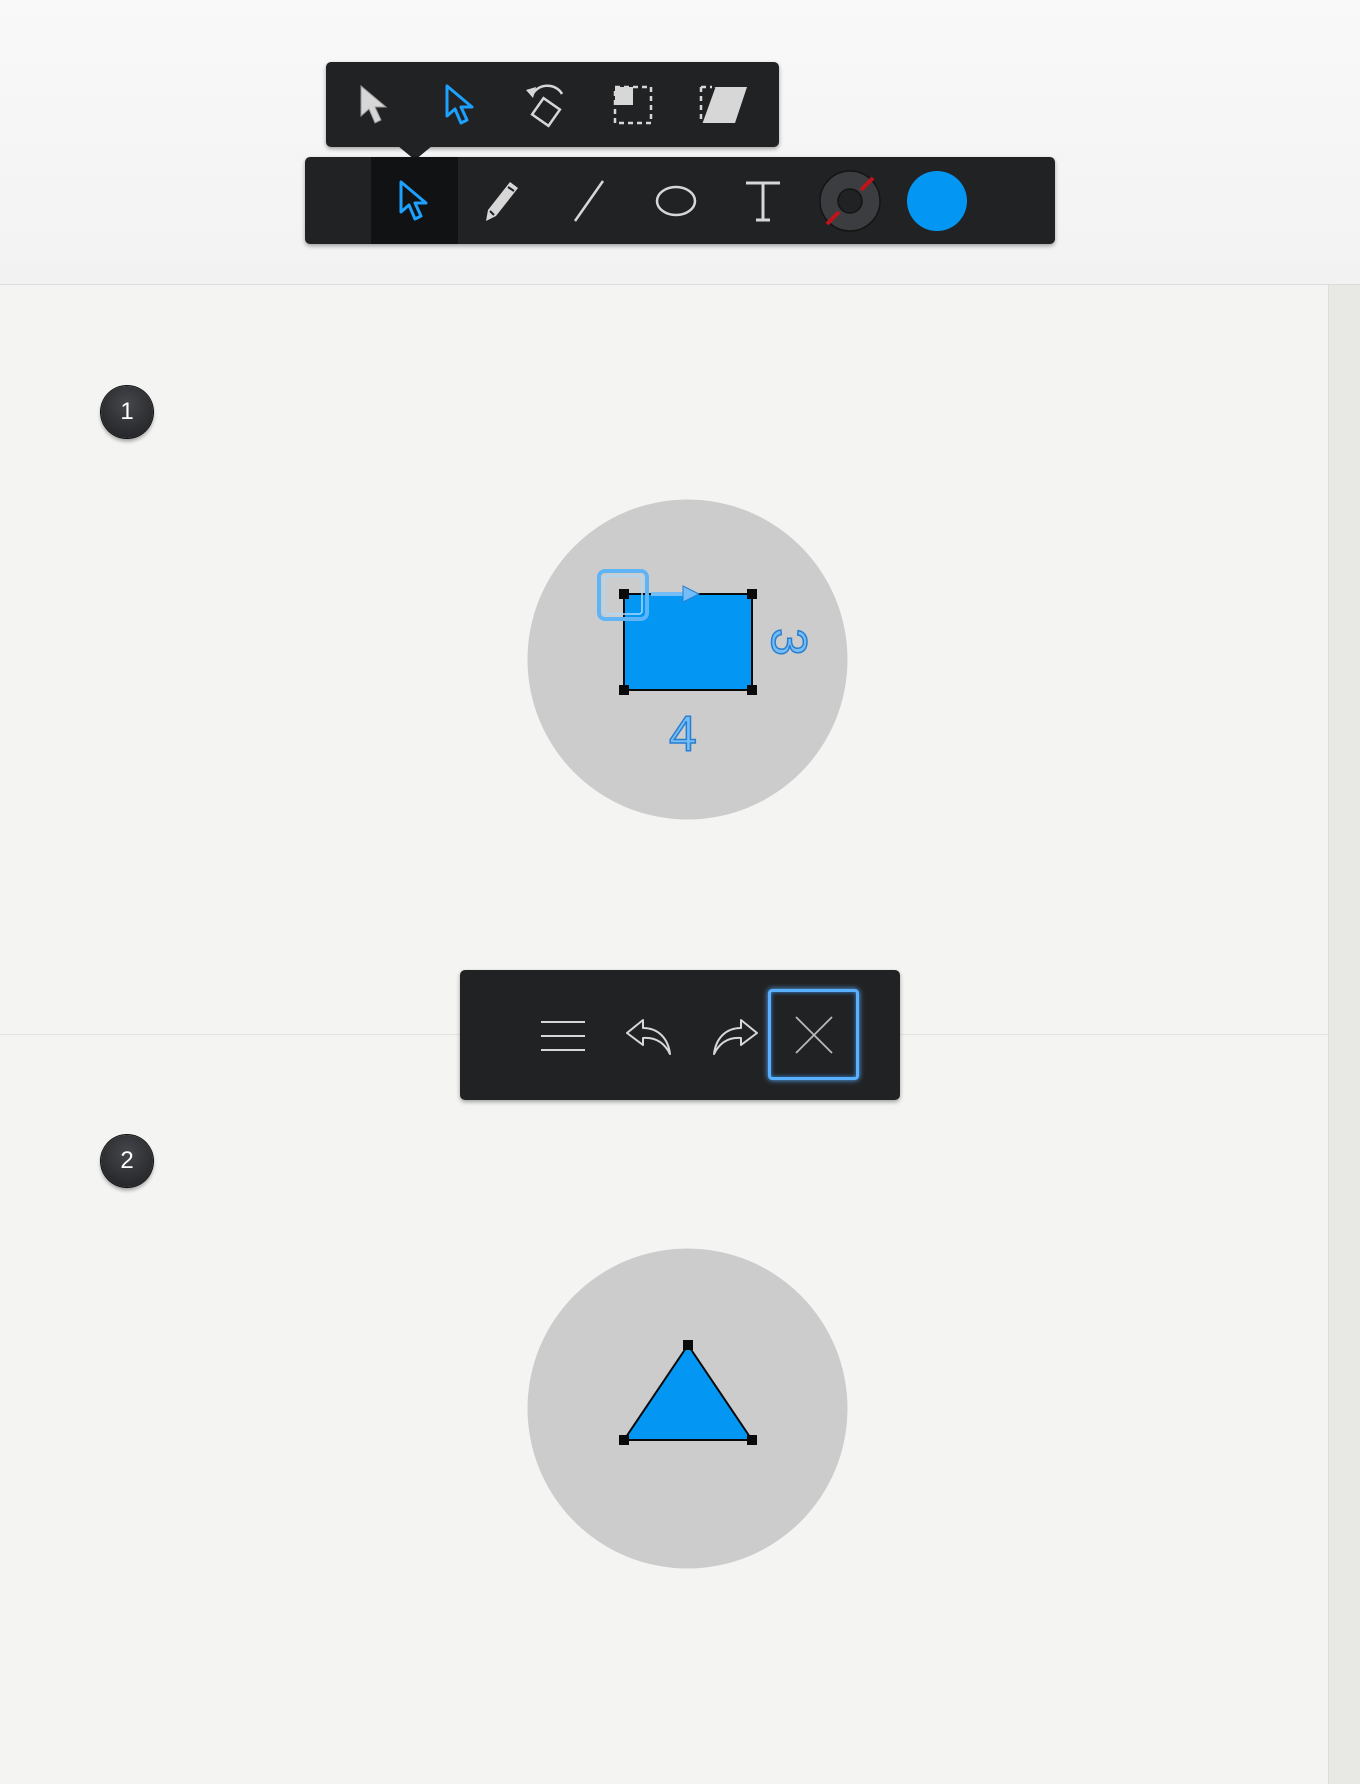  I want to click on menu-icon, so click(563, 1036).